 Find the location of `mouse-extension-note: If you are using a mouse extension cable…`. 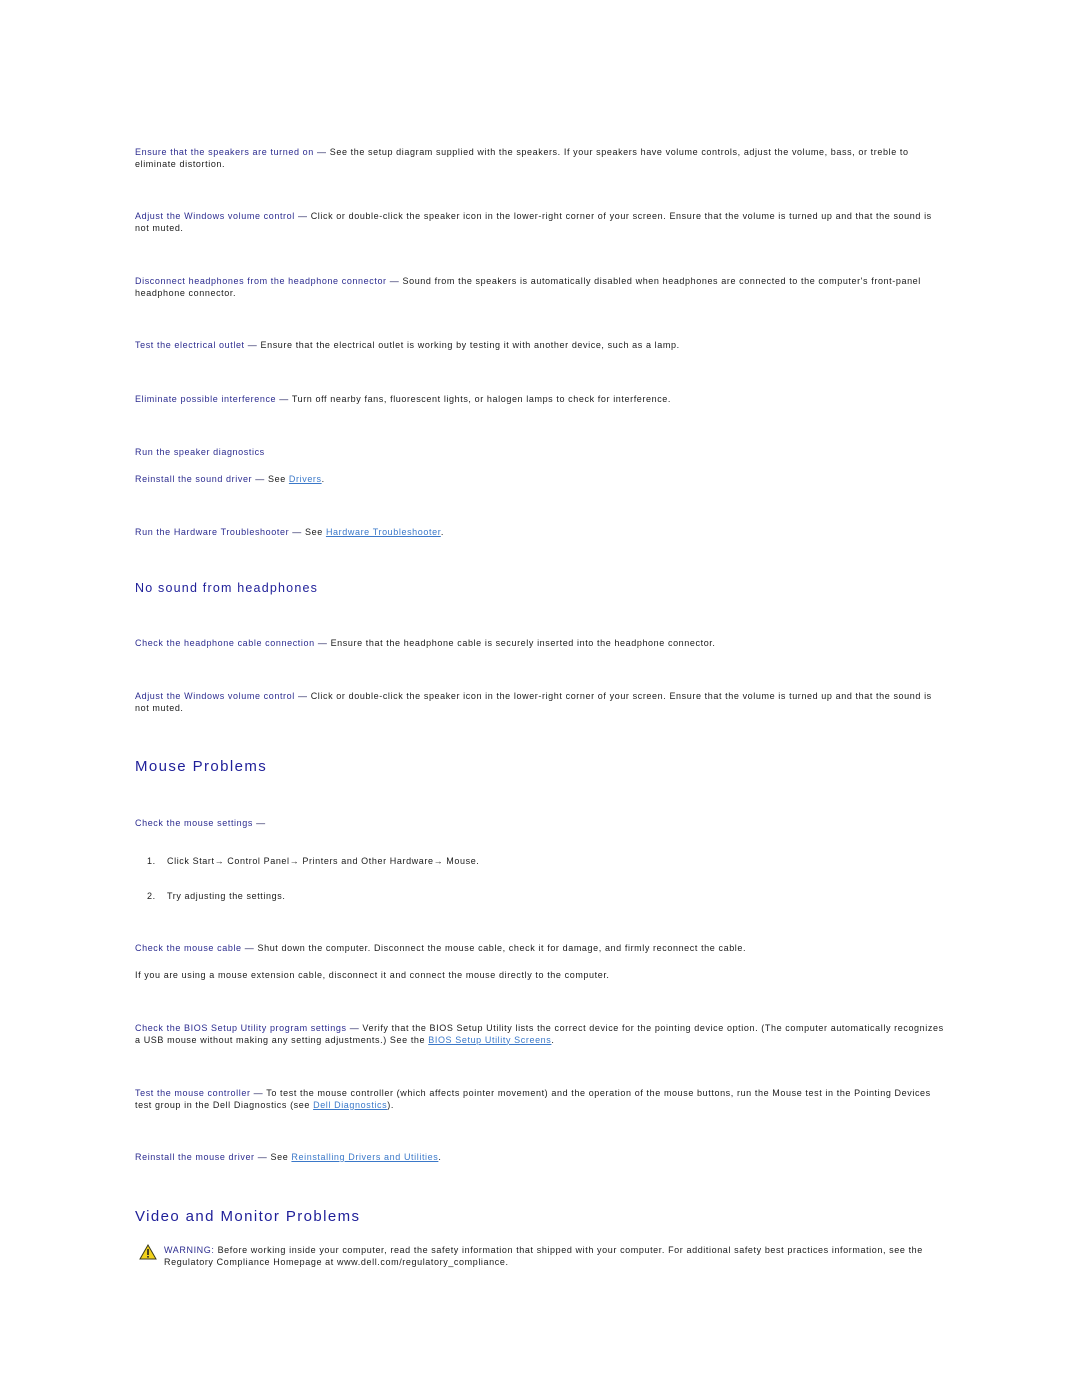

mouse-extension-note: If you are using a mouse extension cable… is located at coordinates (540, 976).